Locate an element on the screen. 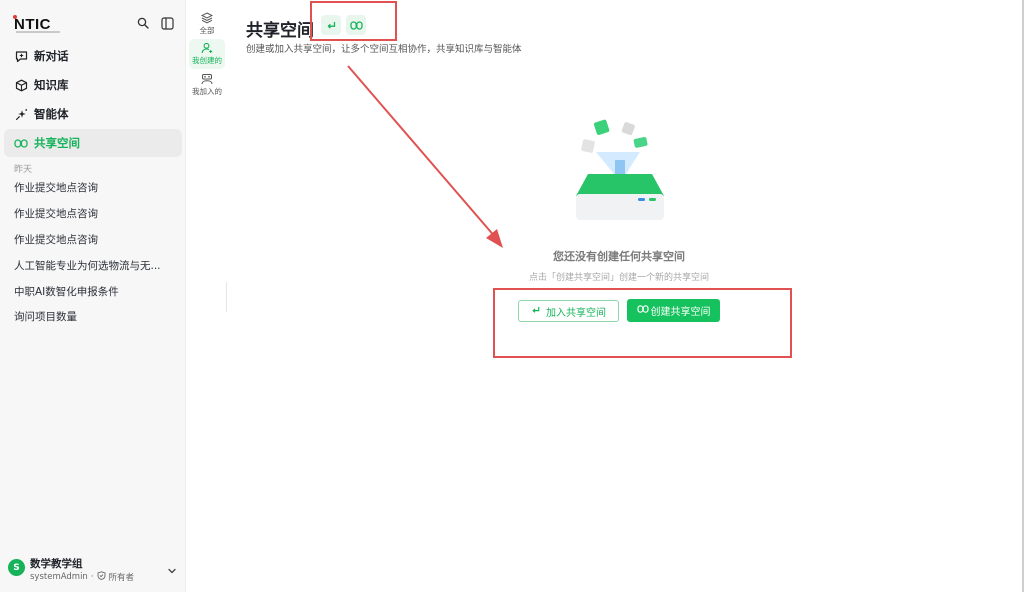 The height and width of the screenshot is (592, 1024). nav-item-label: 智能体 is located at coordinates (51, 114).